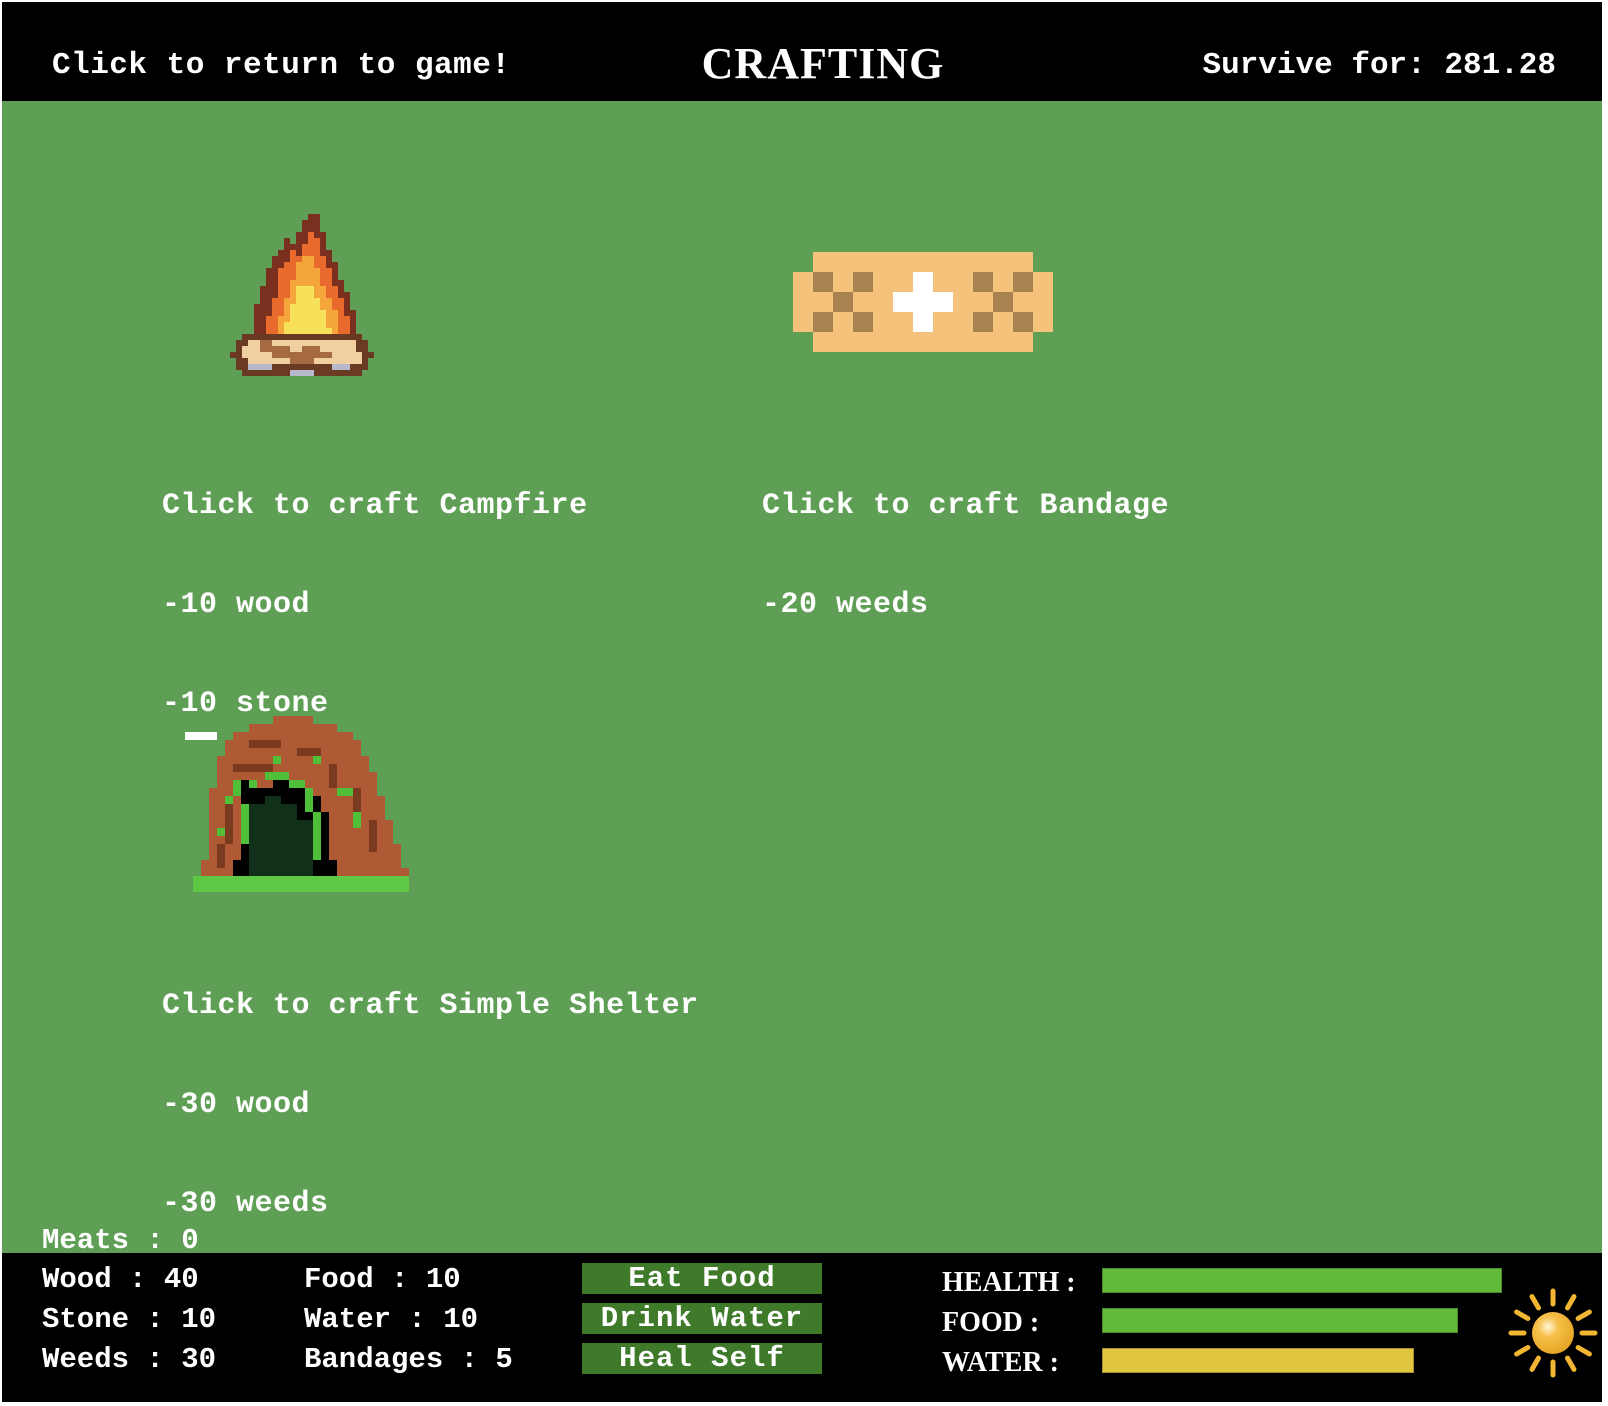 The width and height of the screenshot is (1608, 1406). Describe the element at coordinates (1258, 1360) in the screenshot. I see `water-bar-fill` at that location.